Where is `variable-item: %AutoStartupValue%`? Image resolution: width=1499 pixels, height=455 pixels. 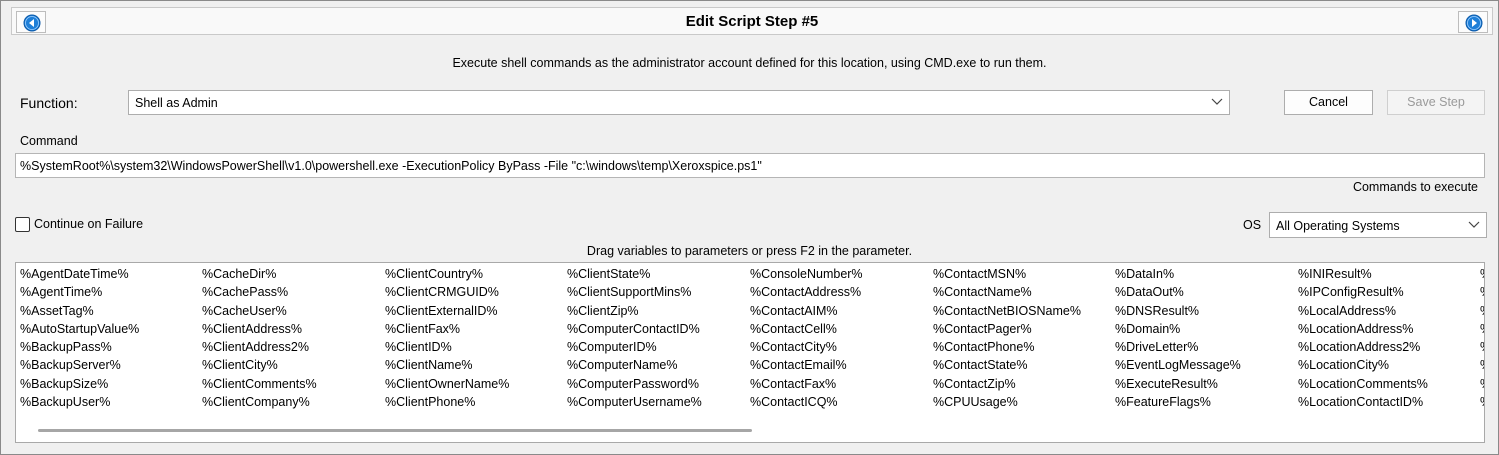 variable-item: %AutoStartupValue% is located at coordinates (79, 331).